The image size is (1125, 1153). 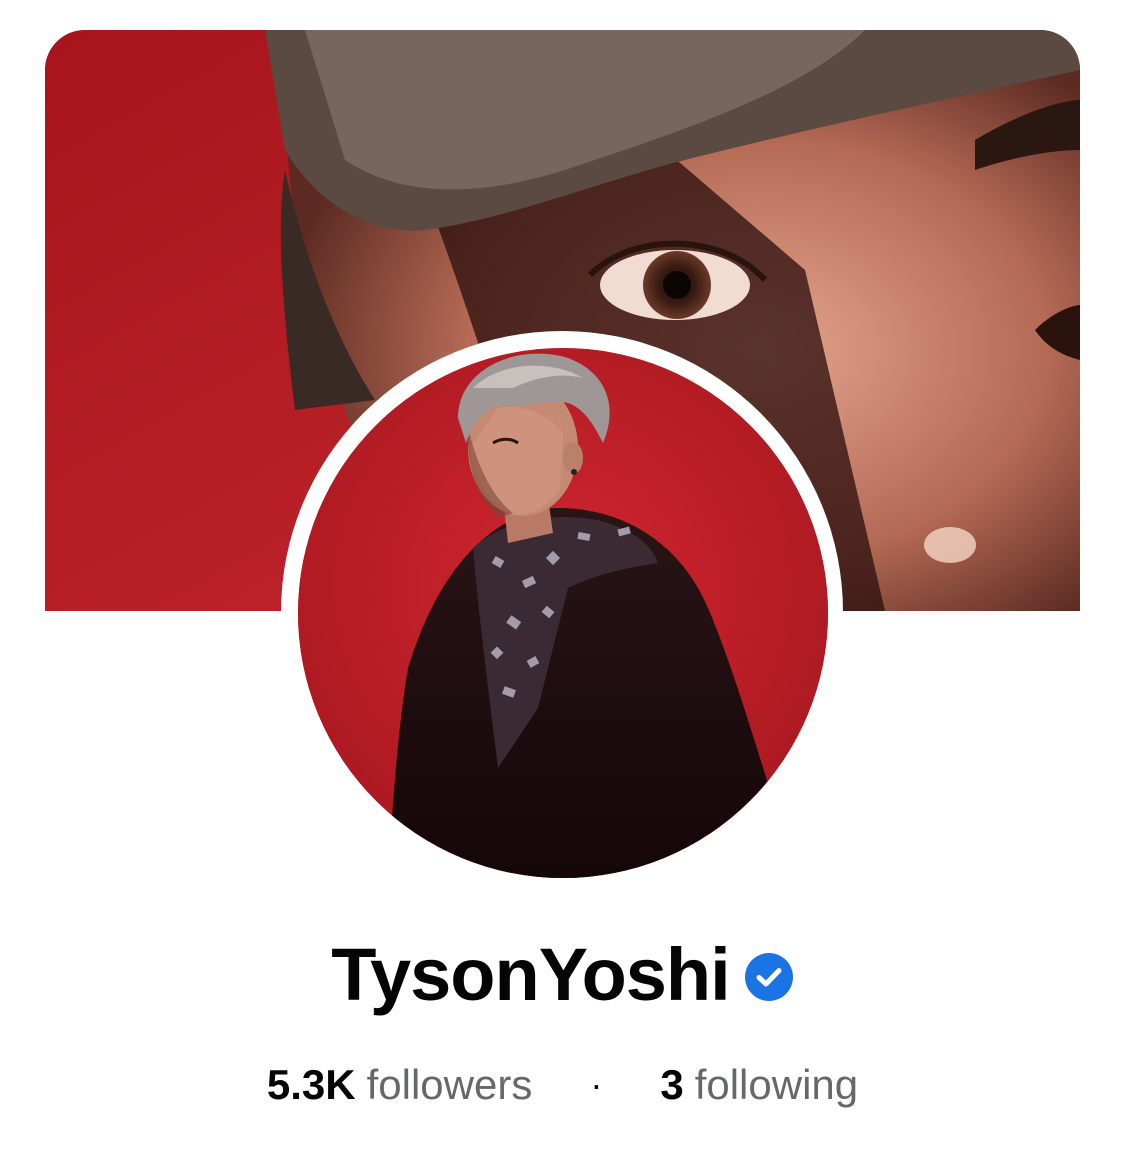 What do you see at coordinates (776, 1084) in the screenshot?
I see `following-label: following` at bounding box center [776, 1084].